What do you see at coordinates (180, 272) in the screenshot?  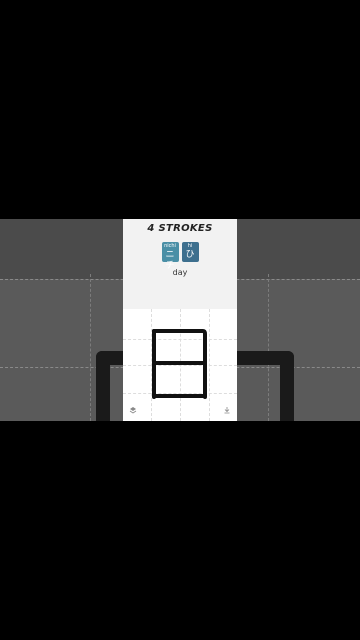 I see `meaning-text: day` at bounding box center [180, 272].